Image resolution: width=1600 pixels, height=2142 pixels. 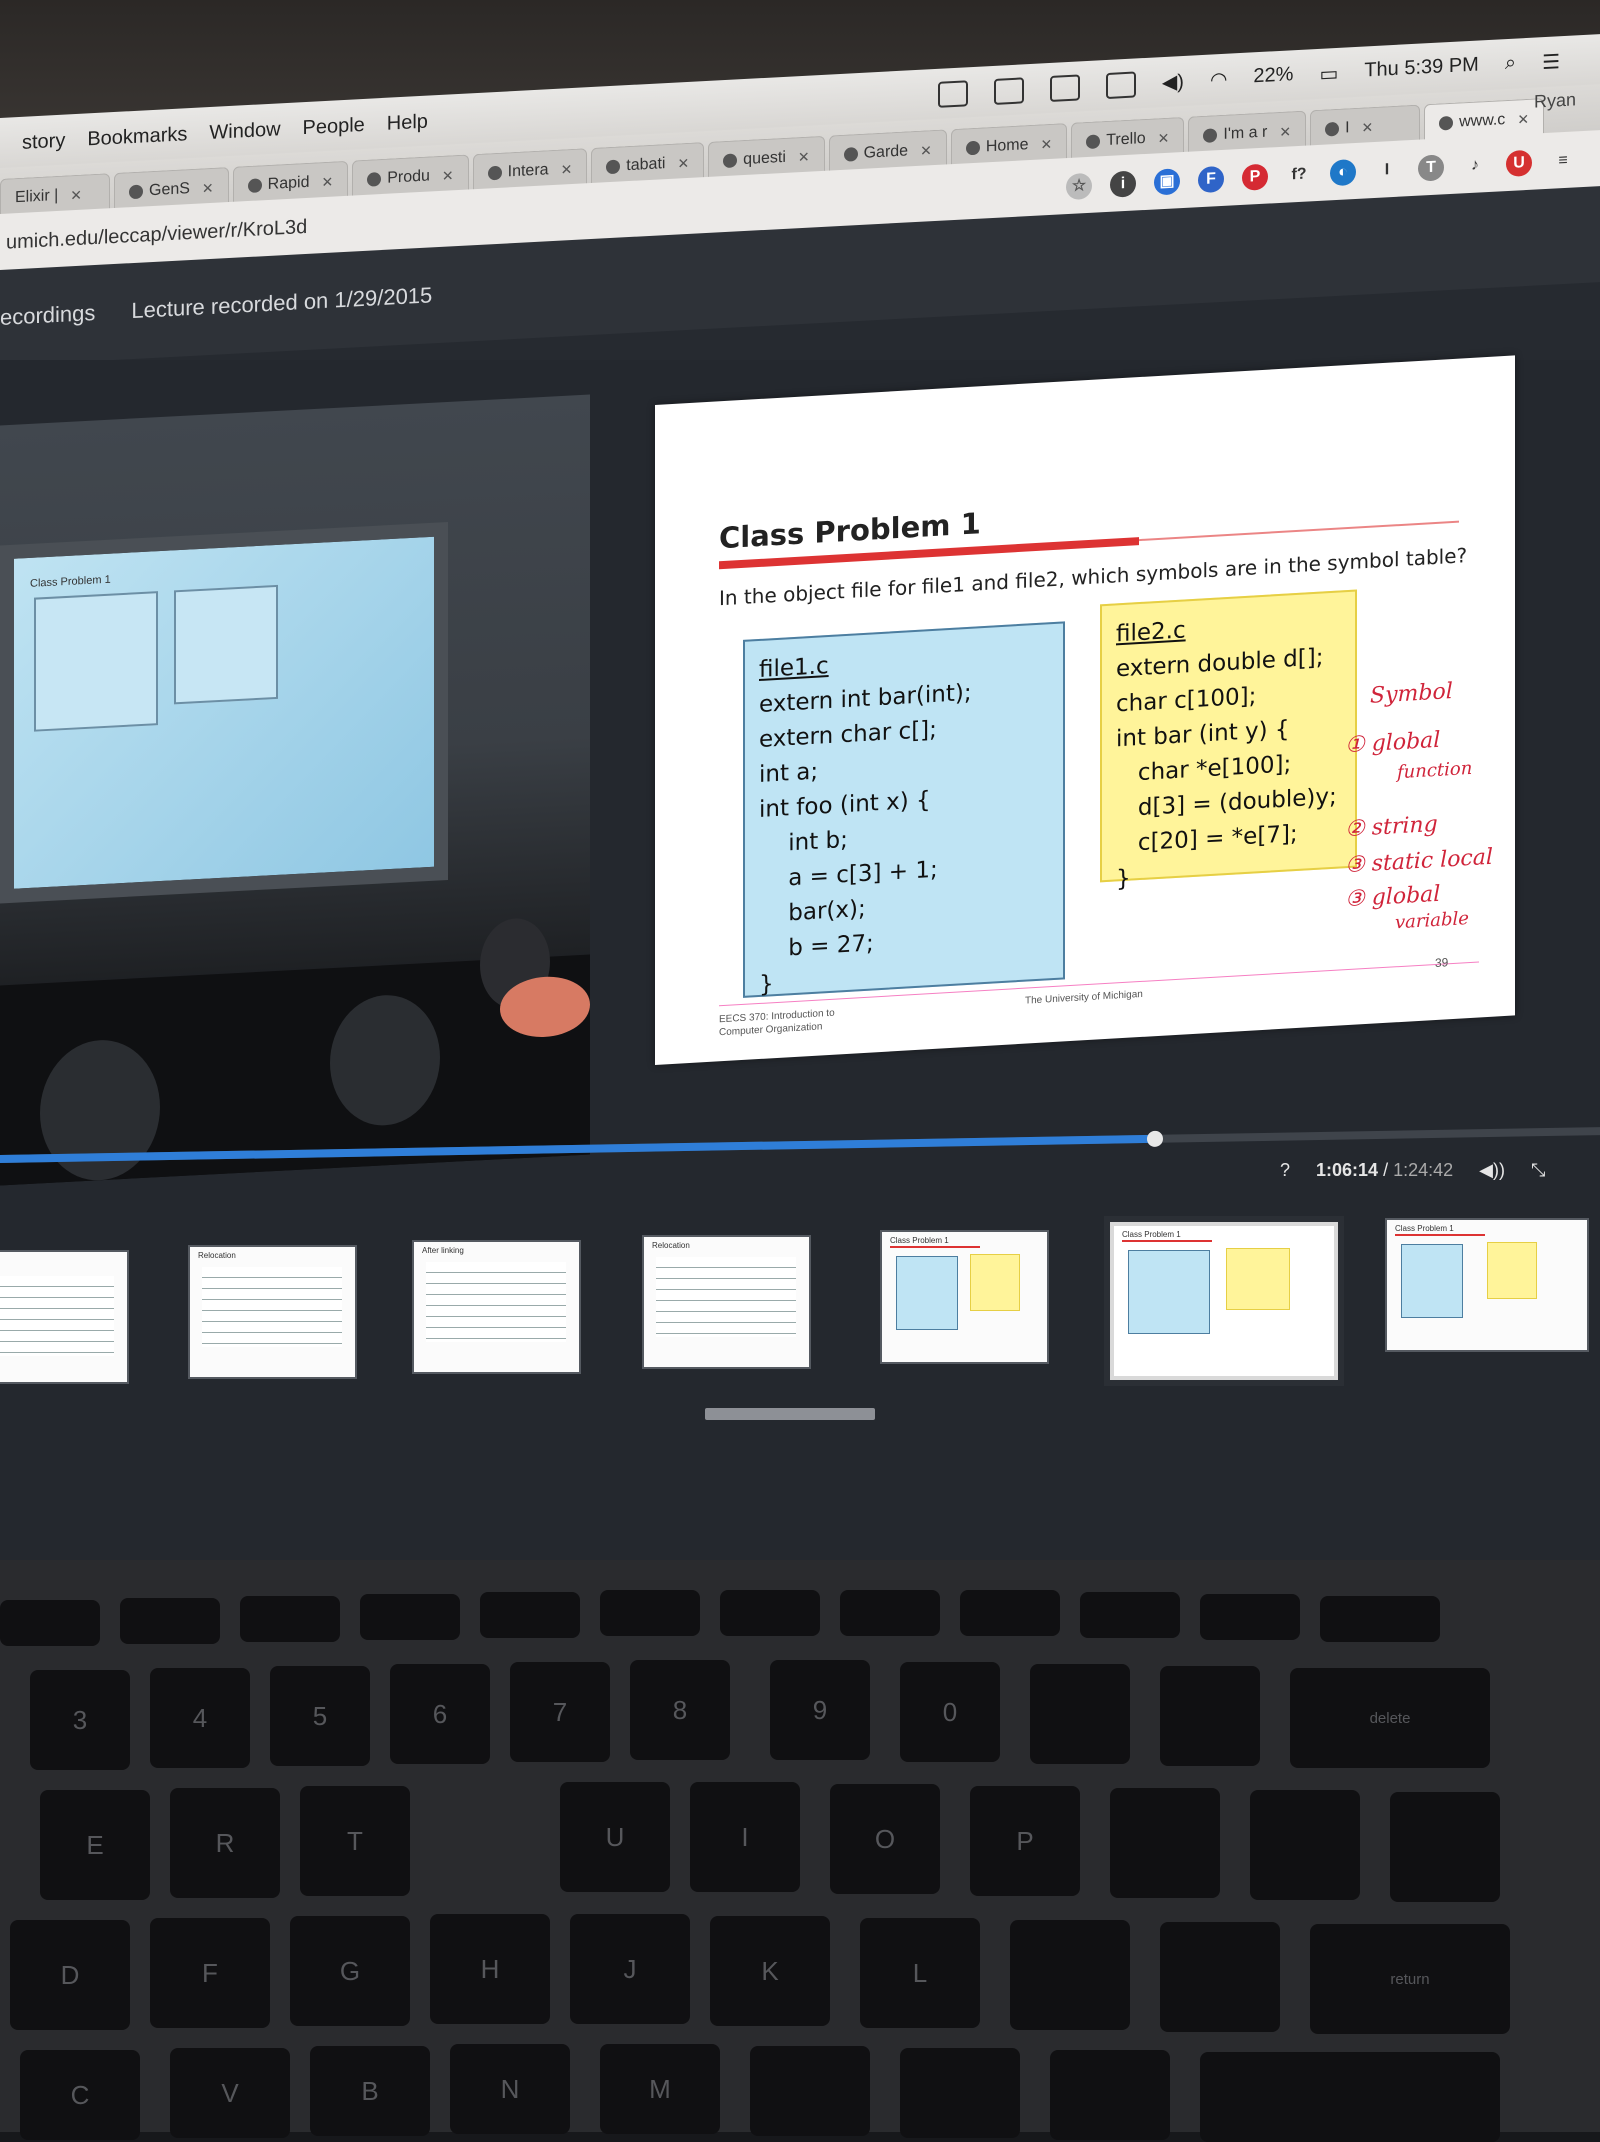 What do you see at coordinates (153, 234) in the screenshot?
I see `url-field: umich.edu/leccap/viewer/r/KroL3d` at bounding box center [153, 234].